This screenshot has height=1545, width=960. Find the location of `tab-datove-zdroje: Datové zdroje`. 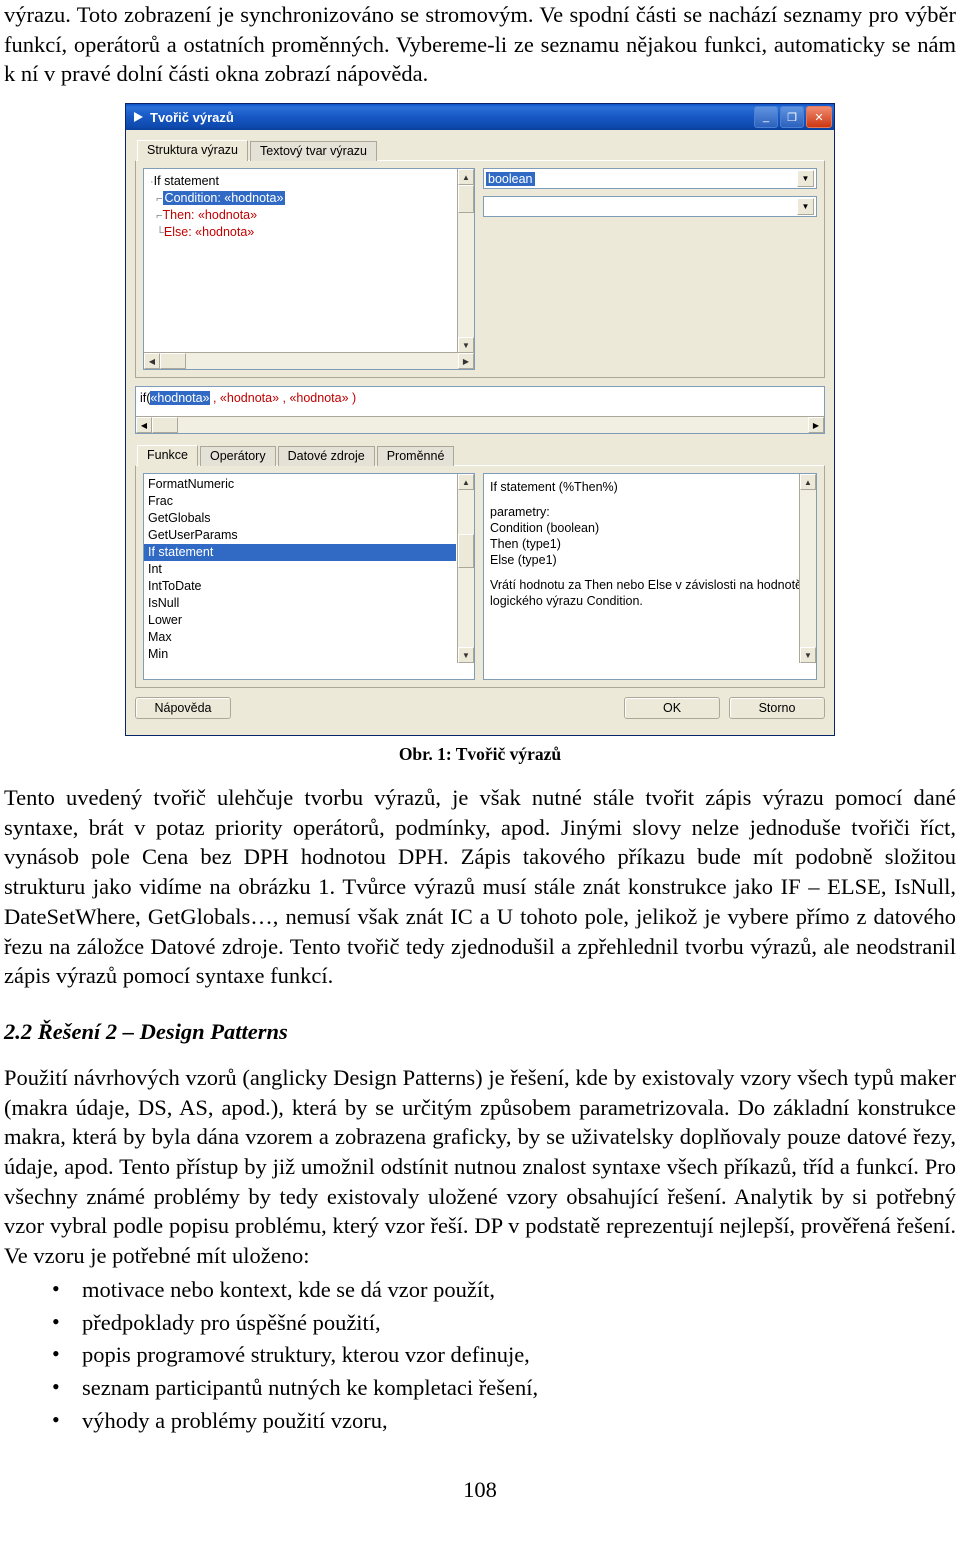

tab-datove-zdroje: Datové zdroje is located at coordinates (326, 456).